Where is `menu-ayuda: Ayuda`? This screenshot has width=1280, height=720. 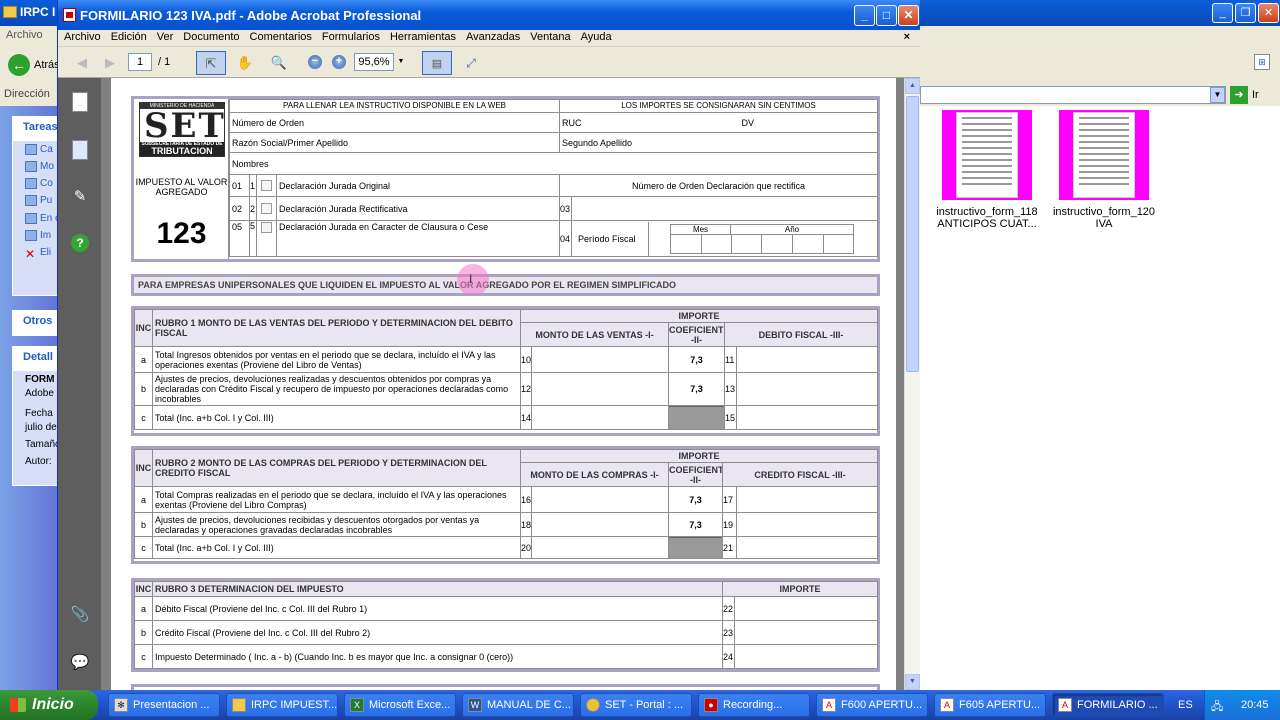 menu-ayuda: Ayuda is located at coordinates (596, 37).